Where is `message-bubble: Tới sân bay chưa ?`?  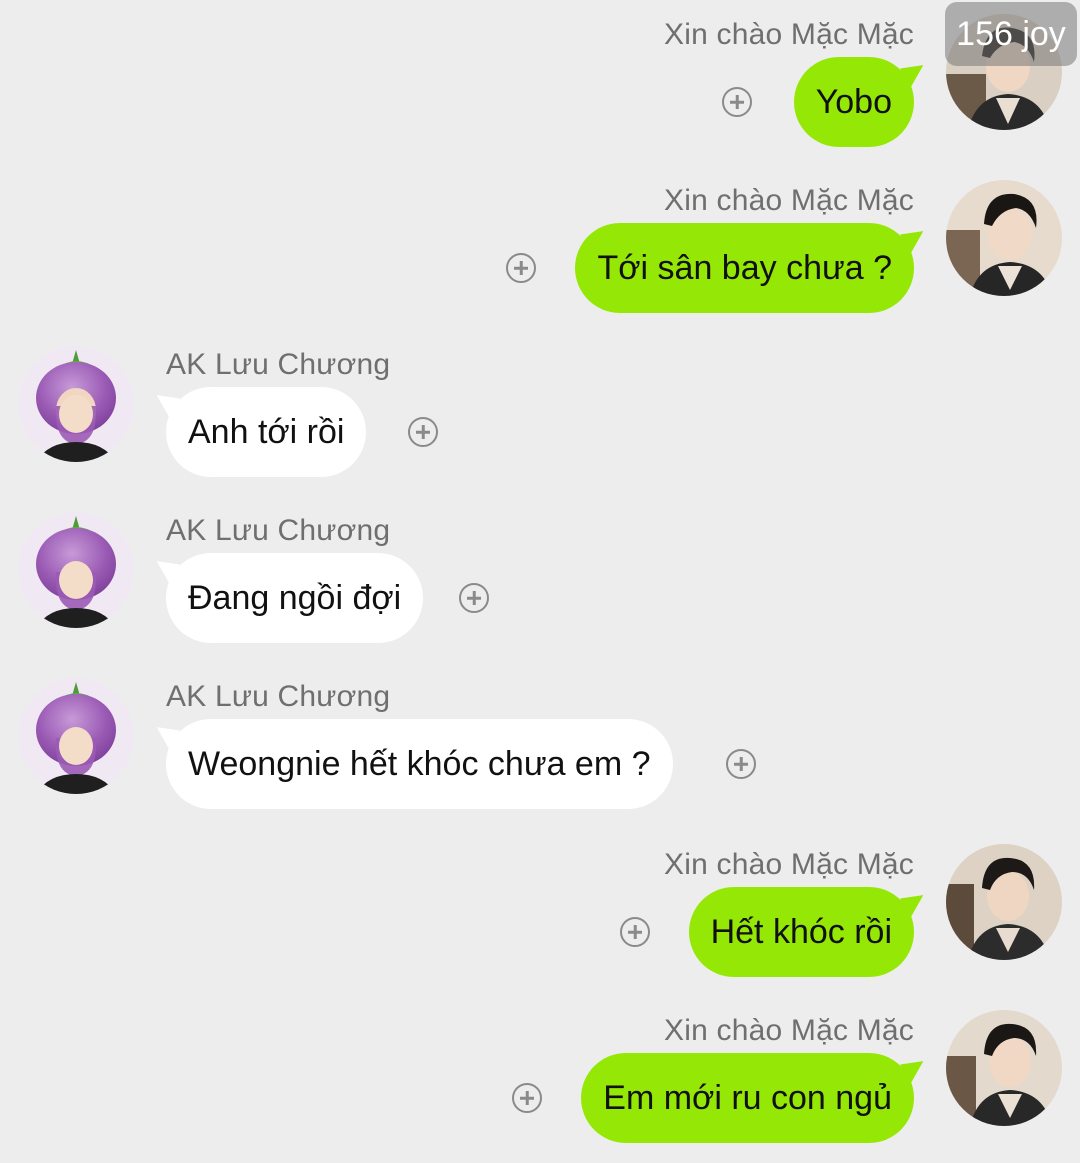 message-bubble: Tới sân bay chưa ? is located at coordinates (744, 268).